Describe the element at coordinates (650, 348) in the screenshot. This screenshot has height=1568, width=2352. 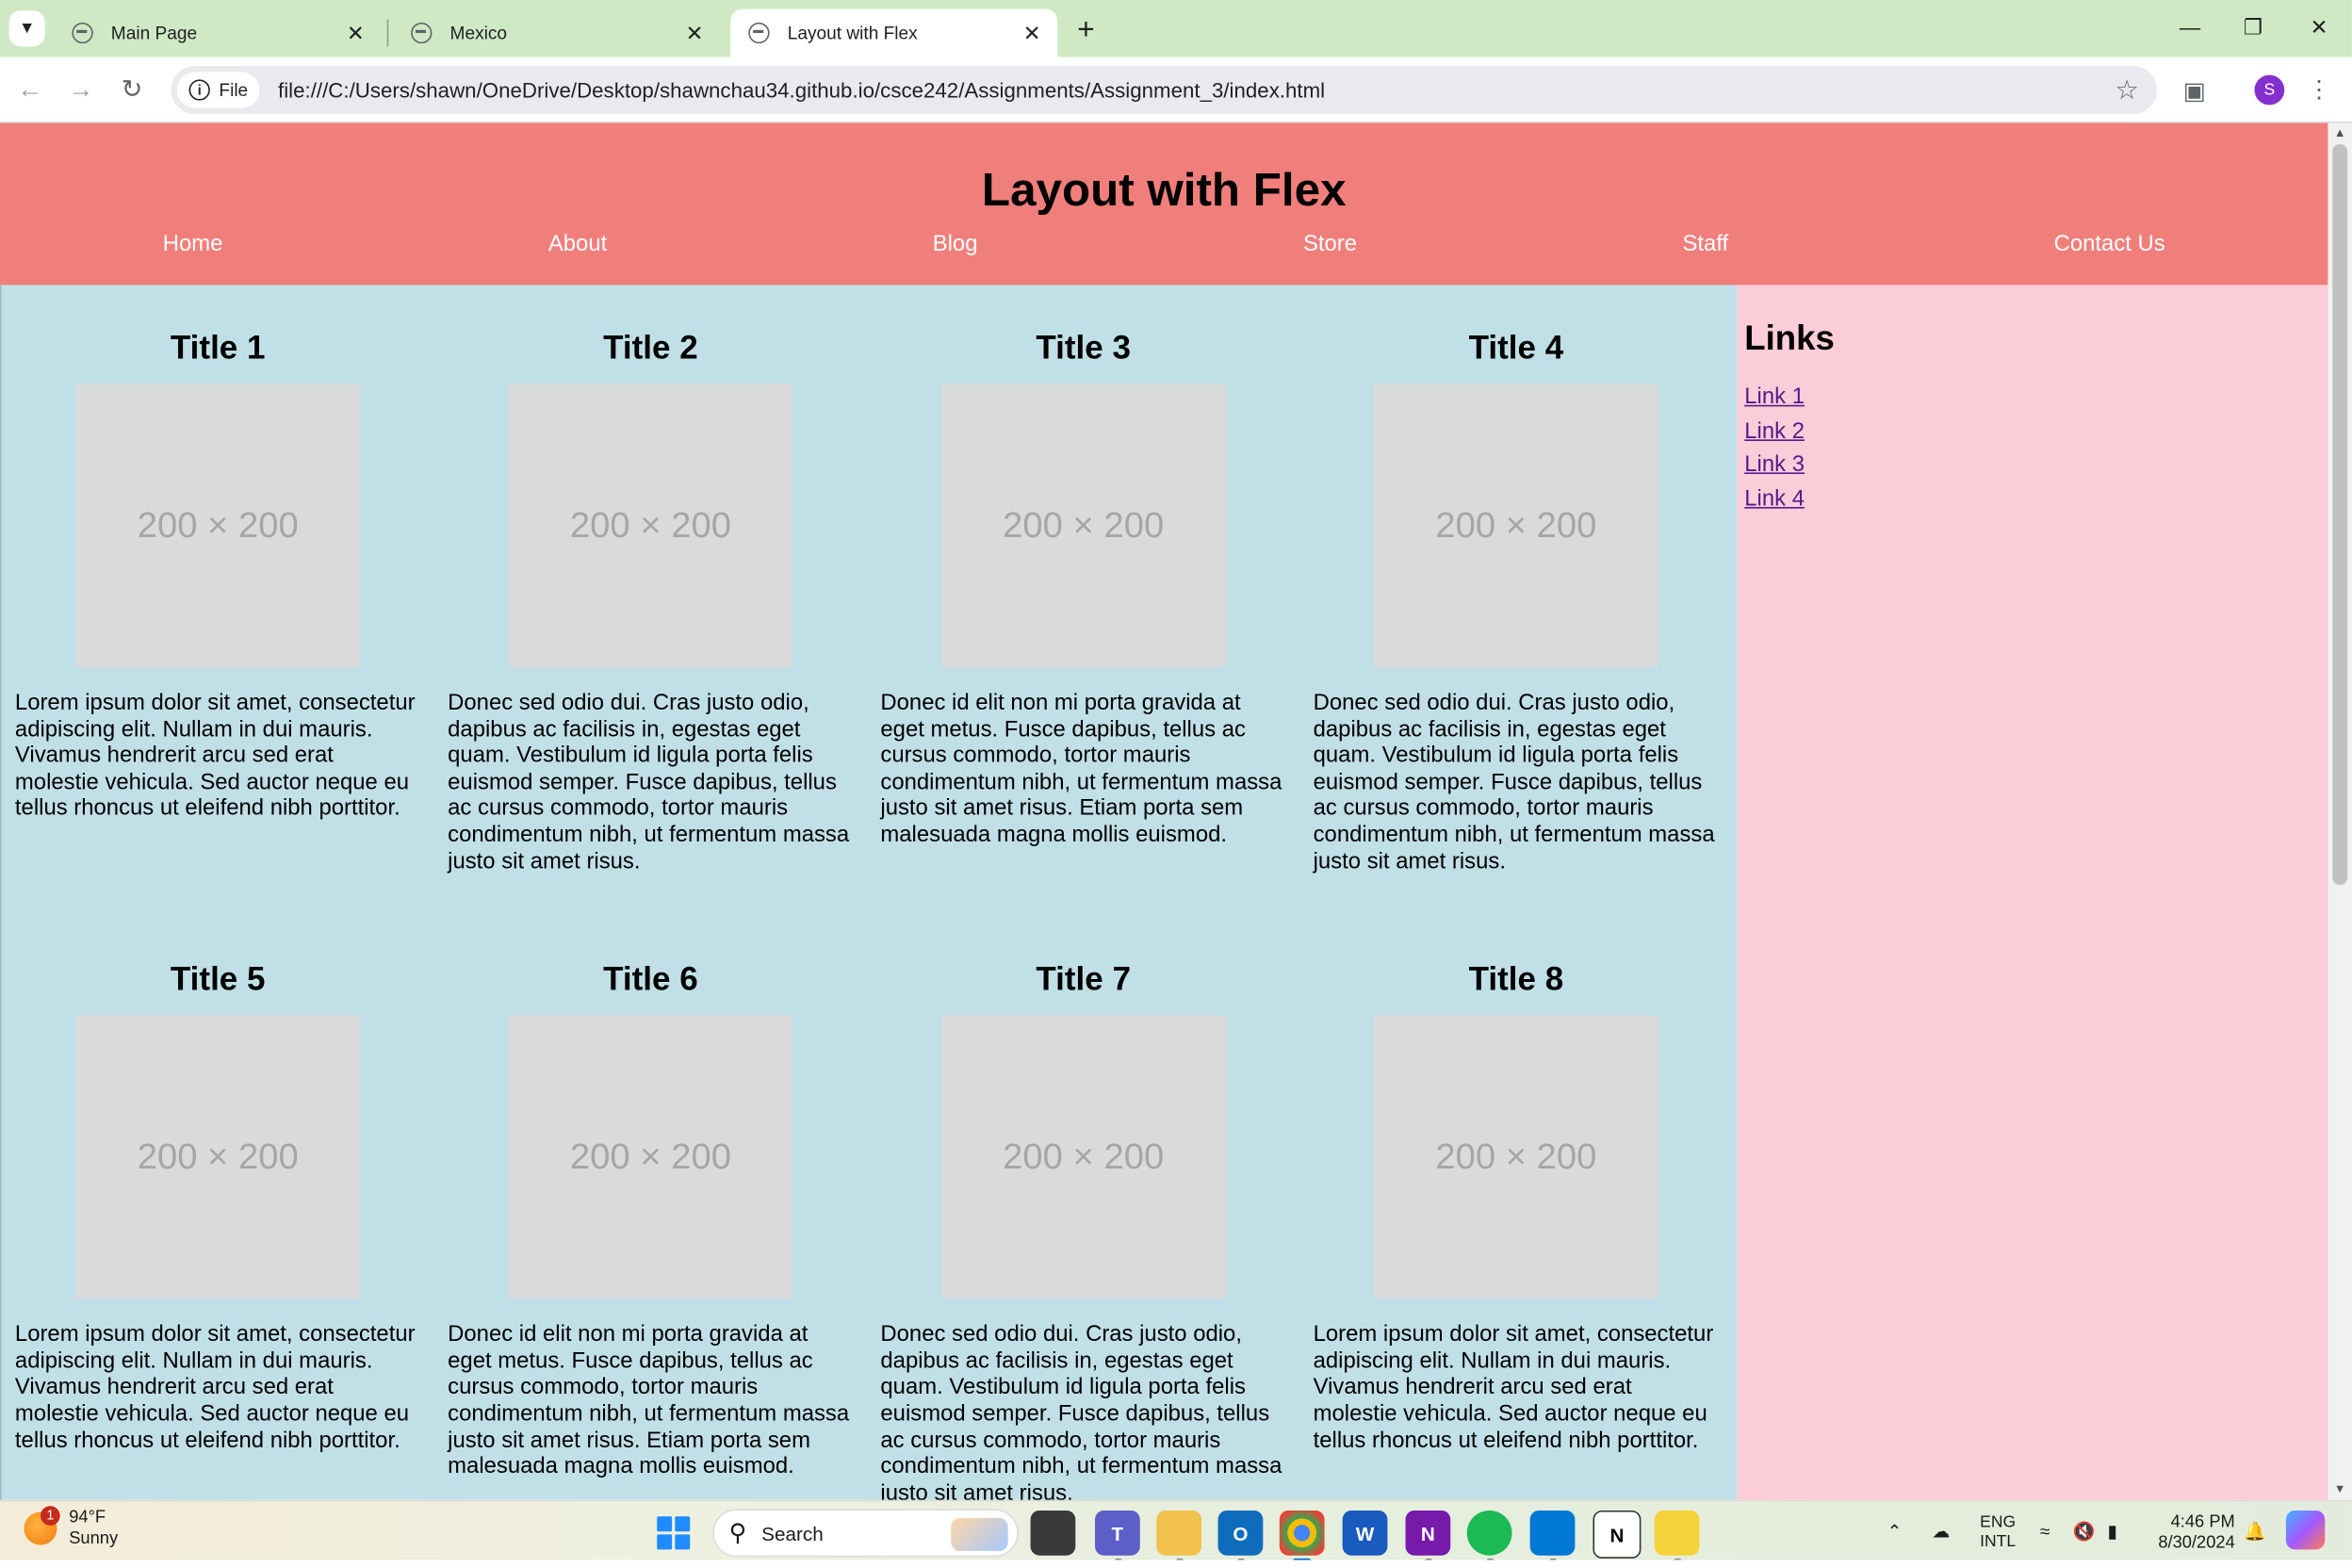
I see `card-title: Title 2` at that location.